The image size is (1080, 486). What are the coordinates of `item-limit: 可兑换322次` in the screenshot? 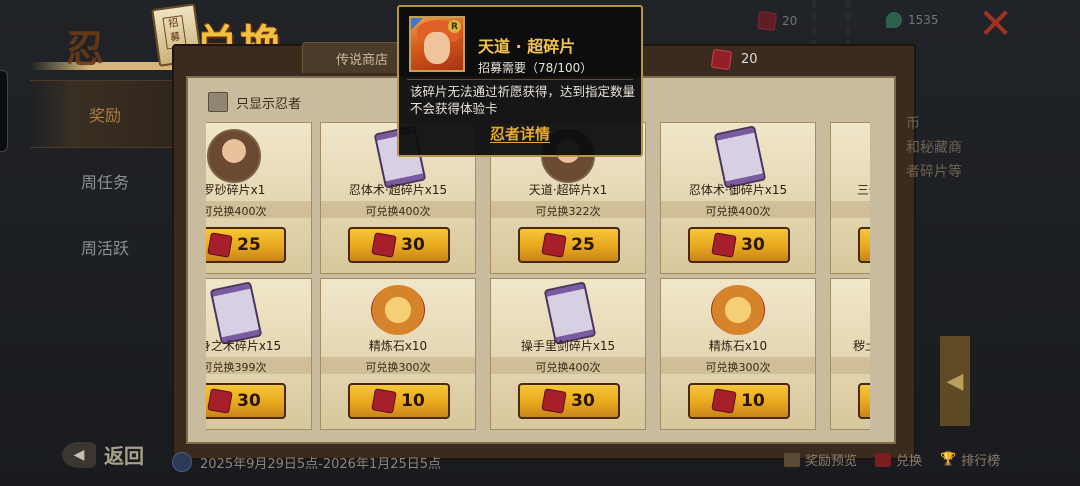 It's located at (568, 211).